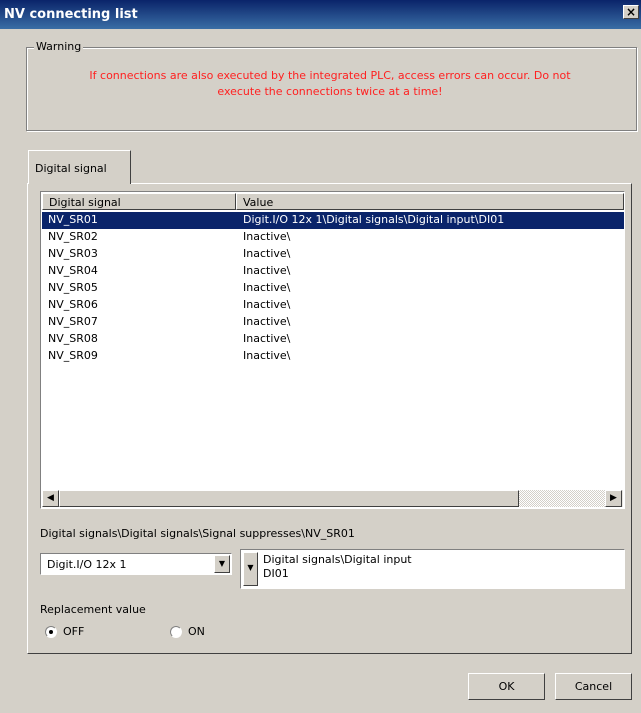 The image size is (641, 713). Describe the element at coordinates (136, 564) in the screenshot. I see `module-select: Digit.I/O 12x 1 ▼` at that location.